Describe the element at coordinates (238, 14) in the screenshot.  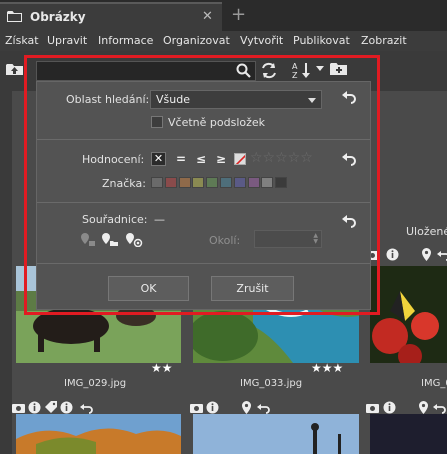
I see `add-tab-button: +` at that location.